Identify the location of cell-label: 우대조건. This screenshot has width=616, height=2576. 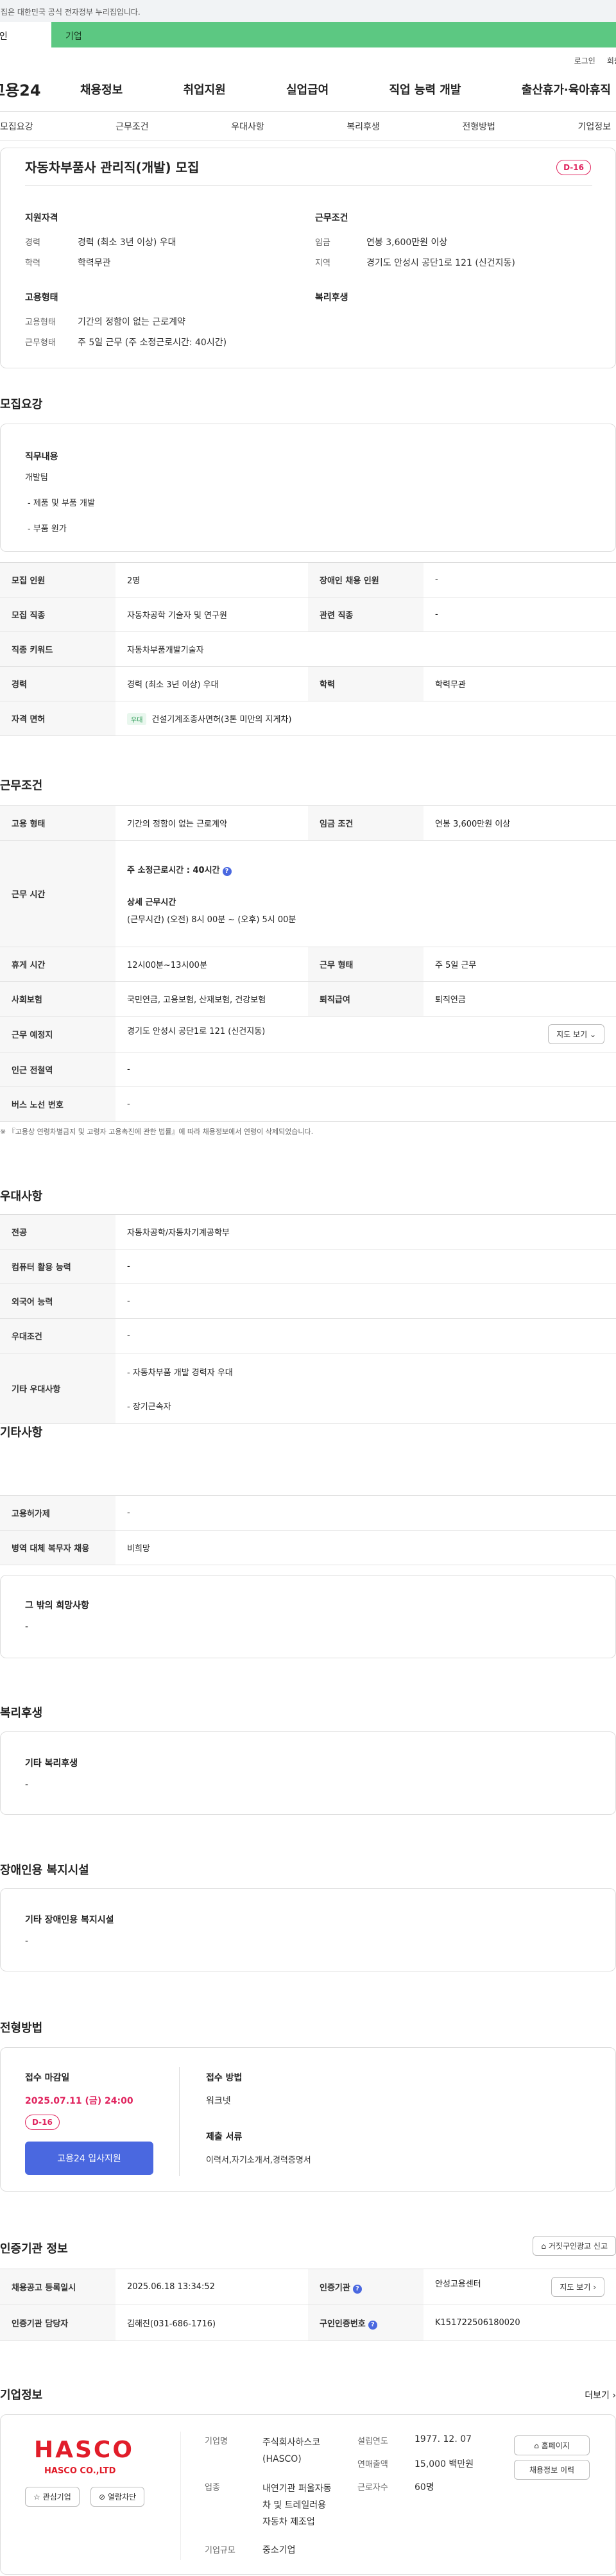
(58, 1335).